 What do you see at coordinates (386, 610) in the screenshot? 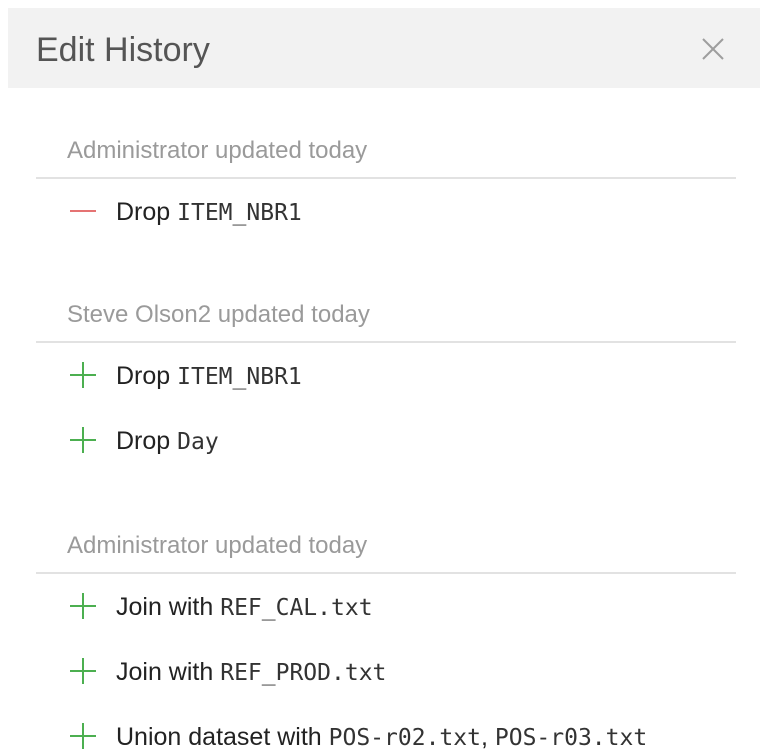
I see `history-entry: Join with REF_CAL.txt` at bounding box center [386, 610].